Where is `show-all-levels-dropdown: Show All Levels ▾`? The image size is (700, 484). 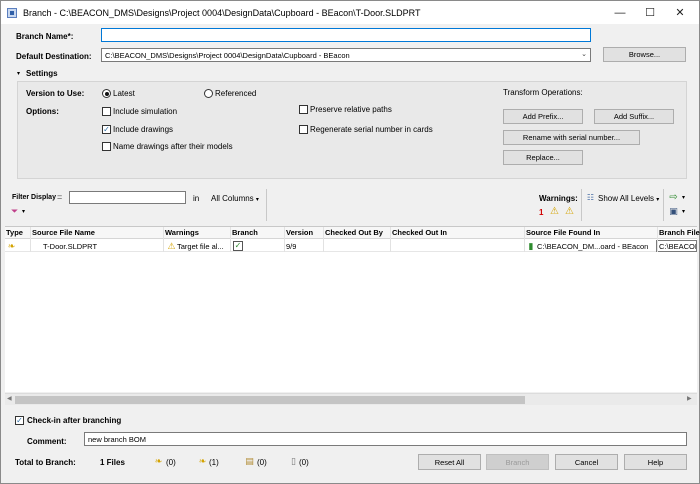
show-all-levels-dropdown: Show All Levels ▾ is located at coordinates (628, 198).